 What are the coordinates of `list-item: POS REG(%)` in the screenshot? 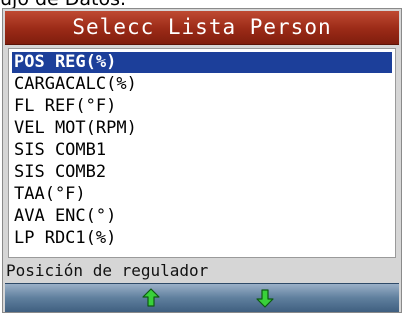 It's located at (202, 62).